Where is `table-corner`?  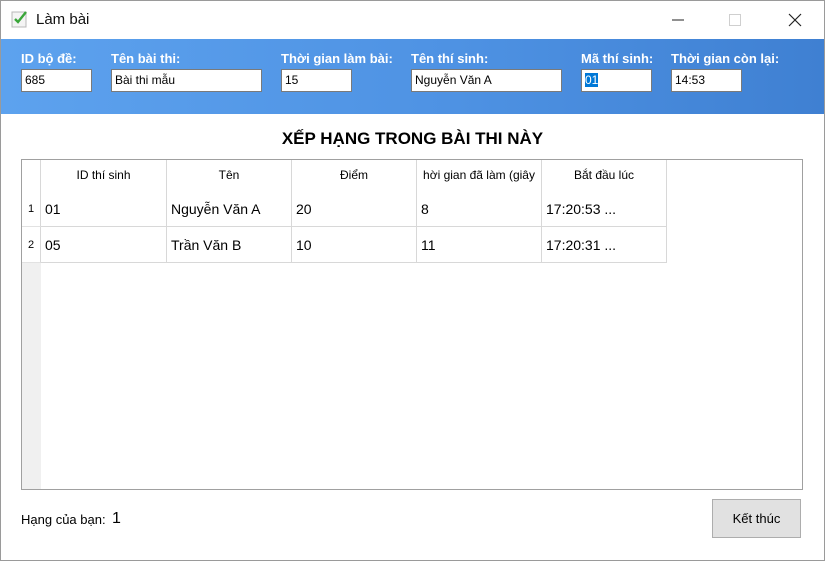
table-corner is located at coordinates (31, 175).